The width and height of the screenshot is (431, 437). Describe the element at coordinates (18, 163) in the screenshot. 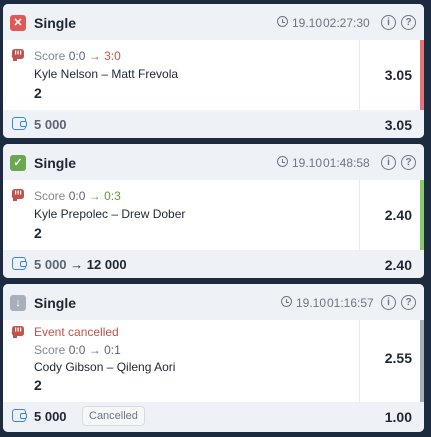

I see `status-won-icon: ✓` at that location.